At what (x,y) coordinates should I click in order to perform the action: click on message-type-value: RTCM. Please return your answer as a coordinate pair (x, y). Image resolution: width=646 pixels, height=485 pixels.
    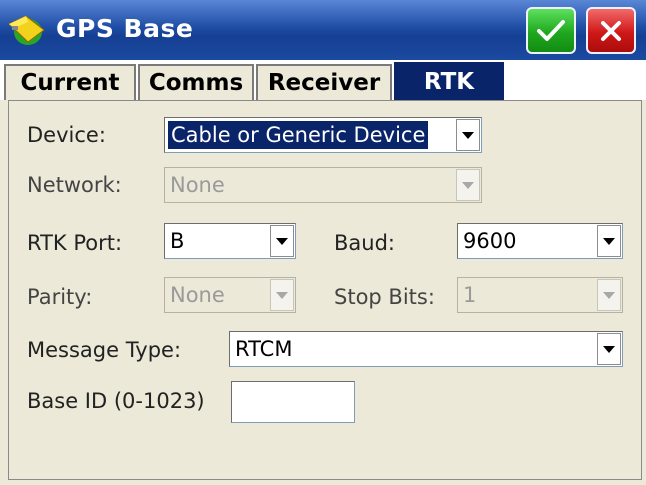
    Looking at the image, I should click on (264, 349).